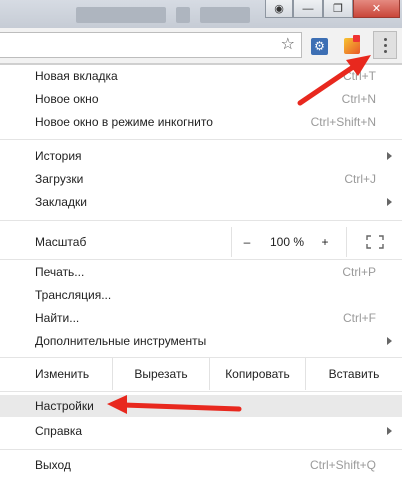 The height and width of the screenshot is (483, 402). I want to click on menu-item-shortcut: Ctrl+J, so click(360, 179).